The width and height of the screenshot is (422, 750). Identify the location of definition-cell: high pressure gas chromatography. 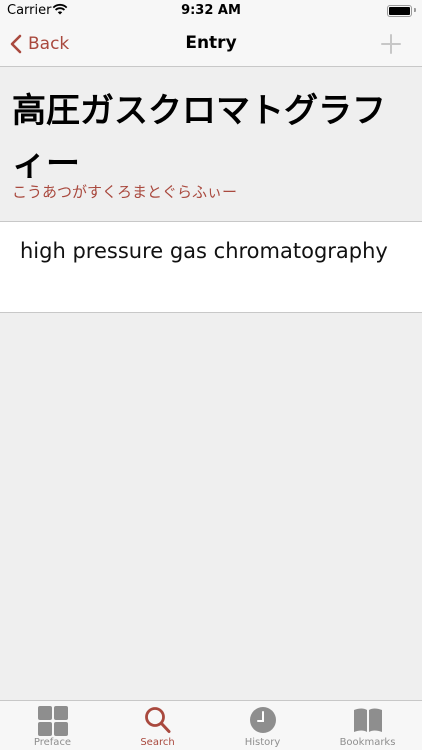
(211, 267).